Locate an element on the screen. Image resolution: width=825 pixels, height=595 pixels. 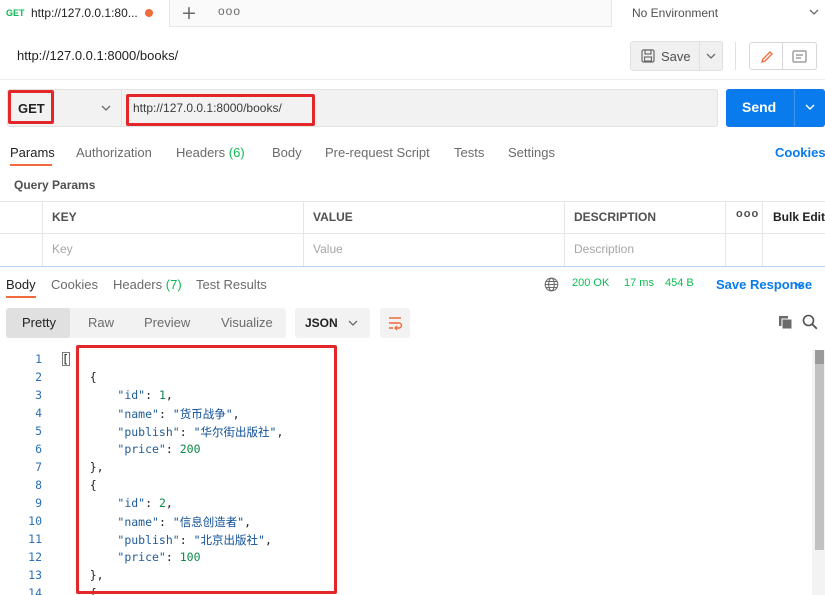
comment-icon is located at coordinates (799, 56).